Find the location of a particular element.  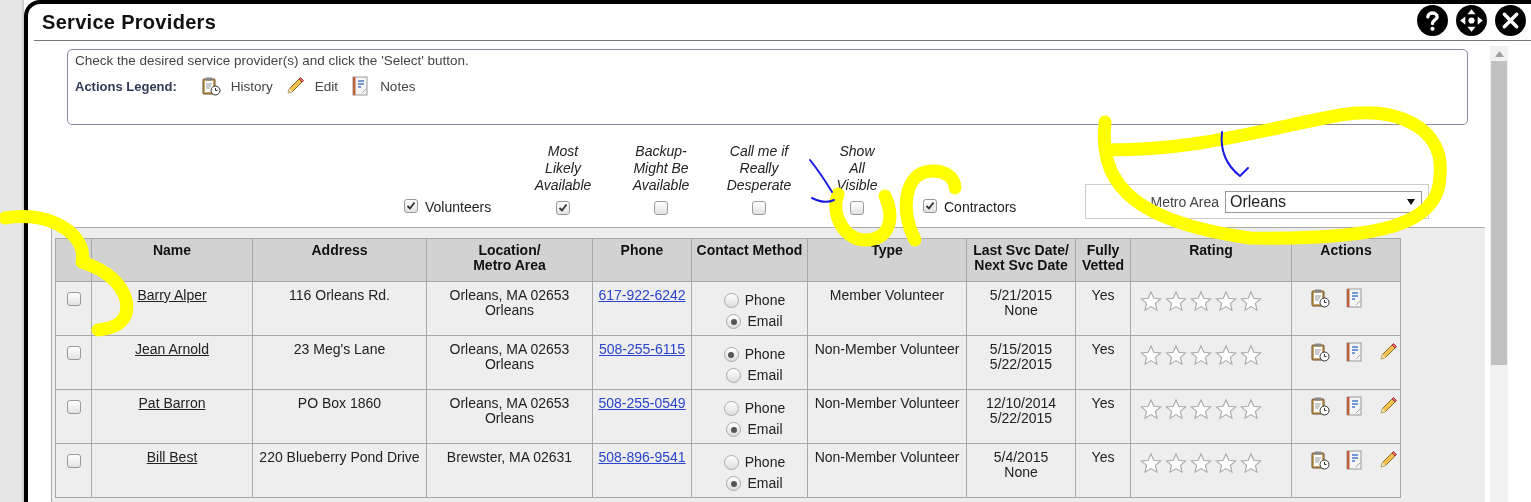

help-icon is located at coordinates (1432, 20).